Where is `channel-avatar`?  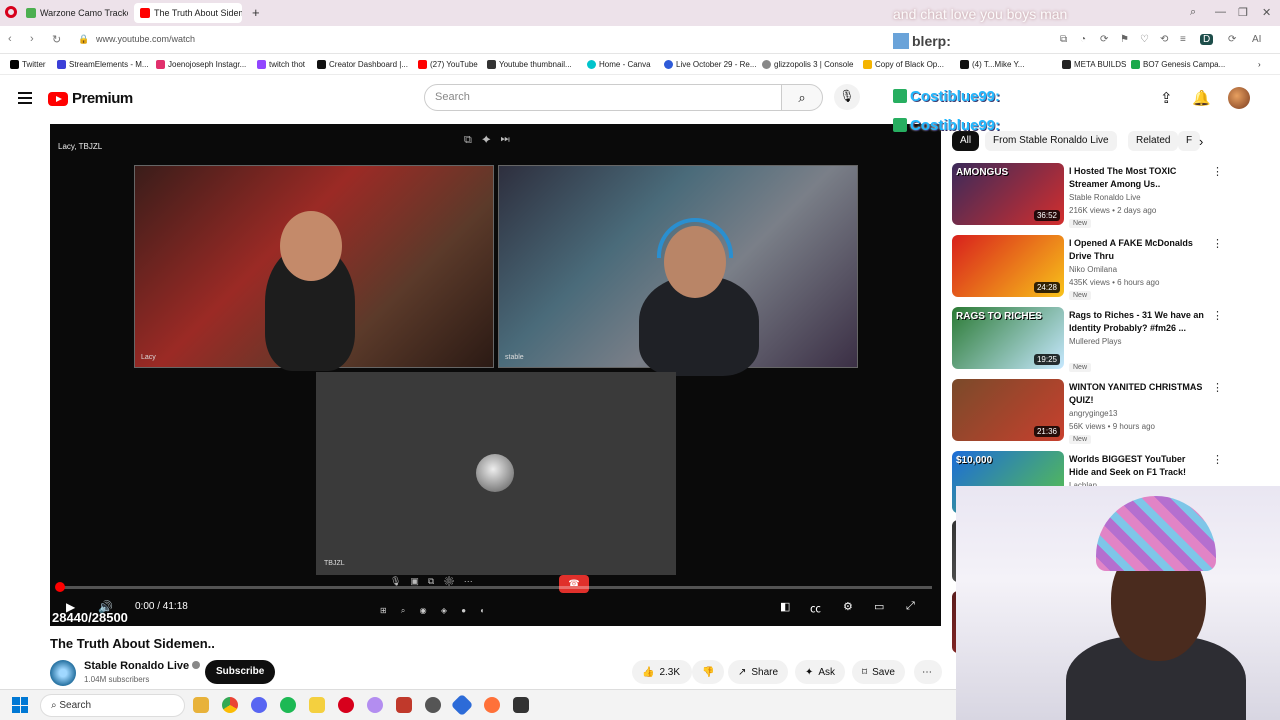
channel-avatar is located at coordinates (63, 673).